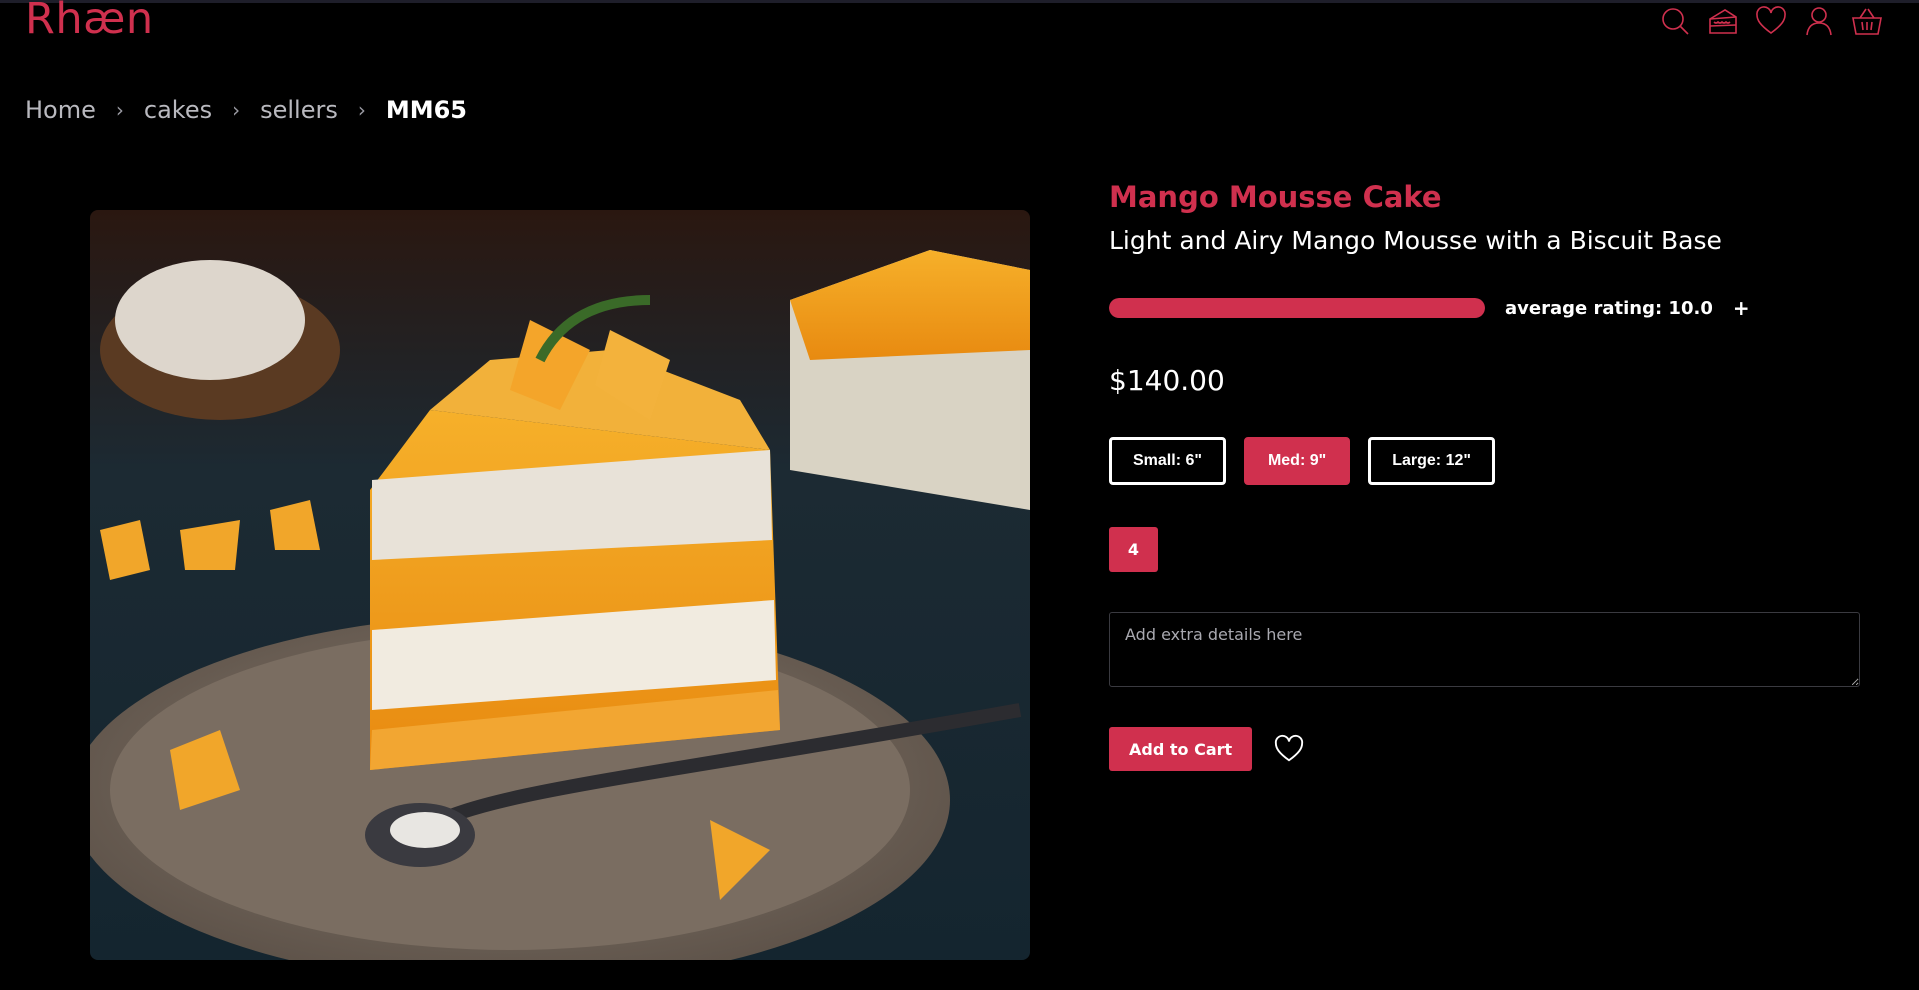  What do you see at coordinates (1819, 21) in the screenshot?
I see `user-icon` at bounding box center [1819, 21].